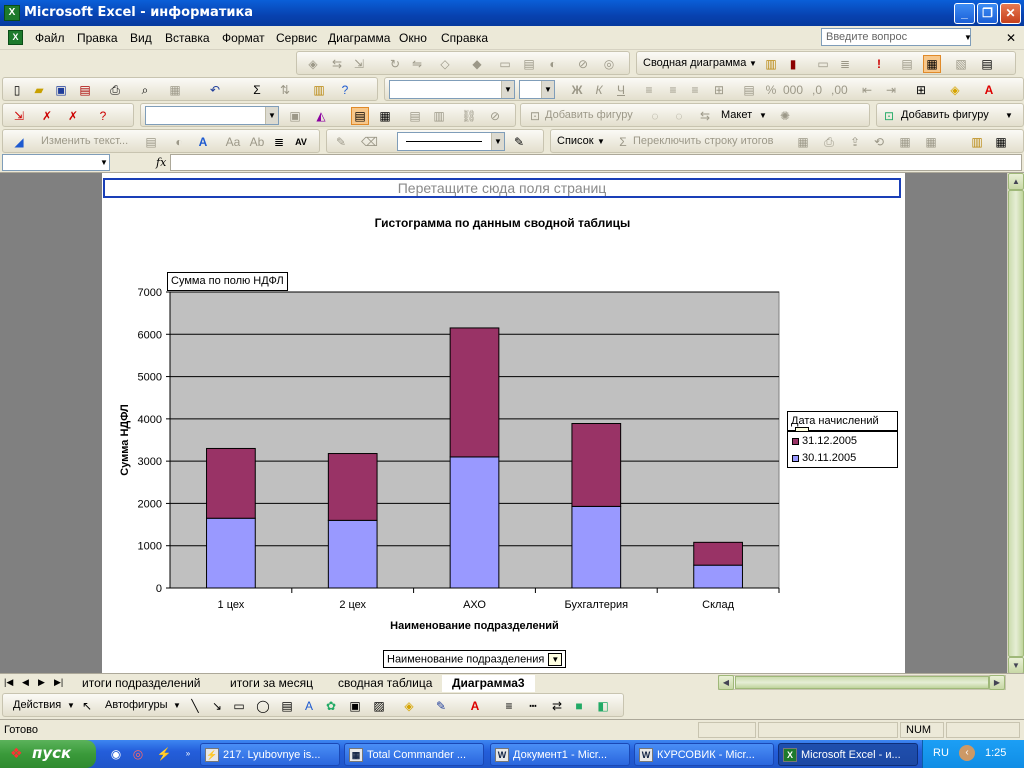  What do you see at coordinates (1001, 142) in the screenshot?
I see `list-table-icon: ▦` at bounding box center [1001, 142].